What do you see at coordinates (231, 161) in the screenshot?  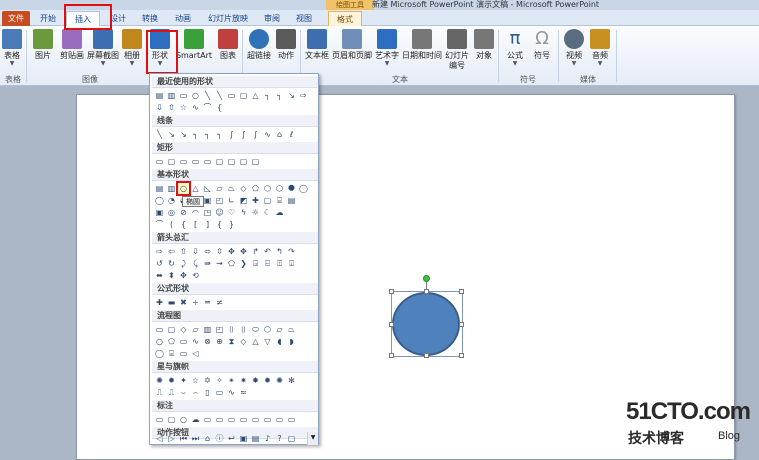 I see `round-rectangle-shape-icon: ▢` at bounding box center [231, 161].